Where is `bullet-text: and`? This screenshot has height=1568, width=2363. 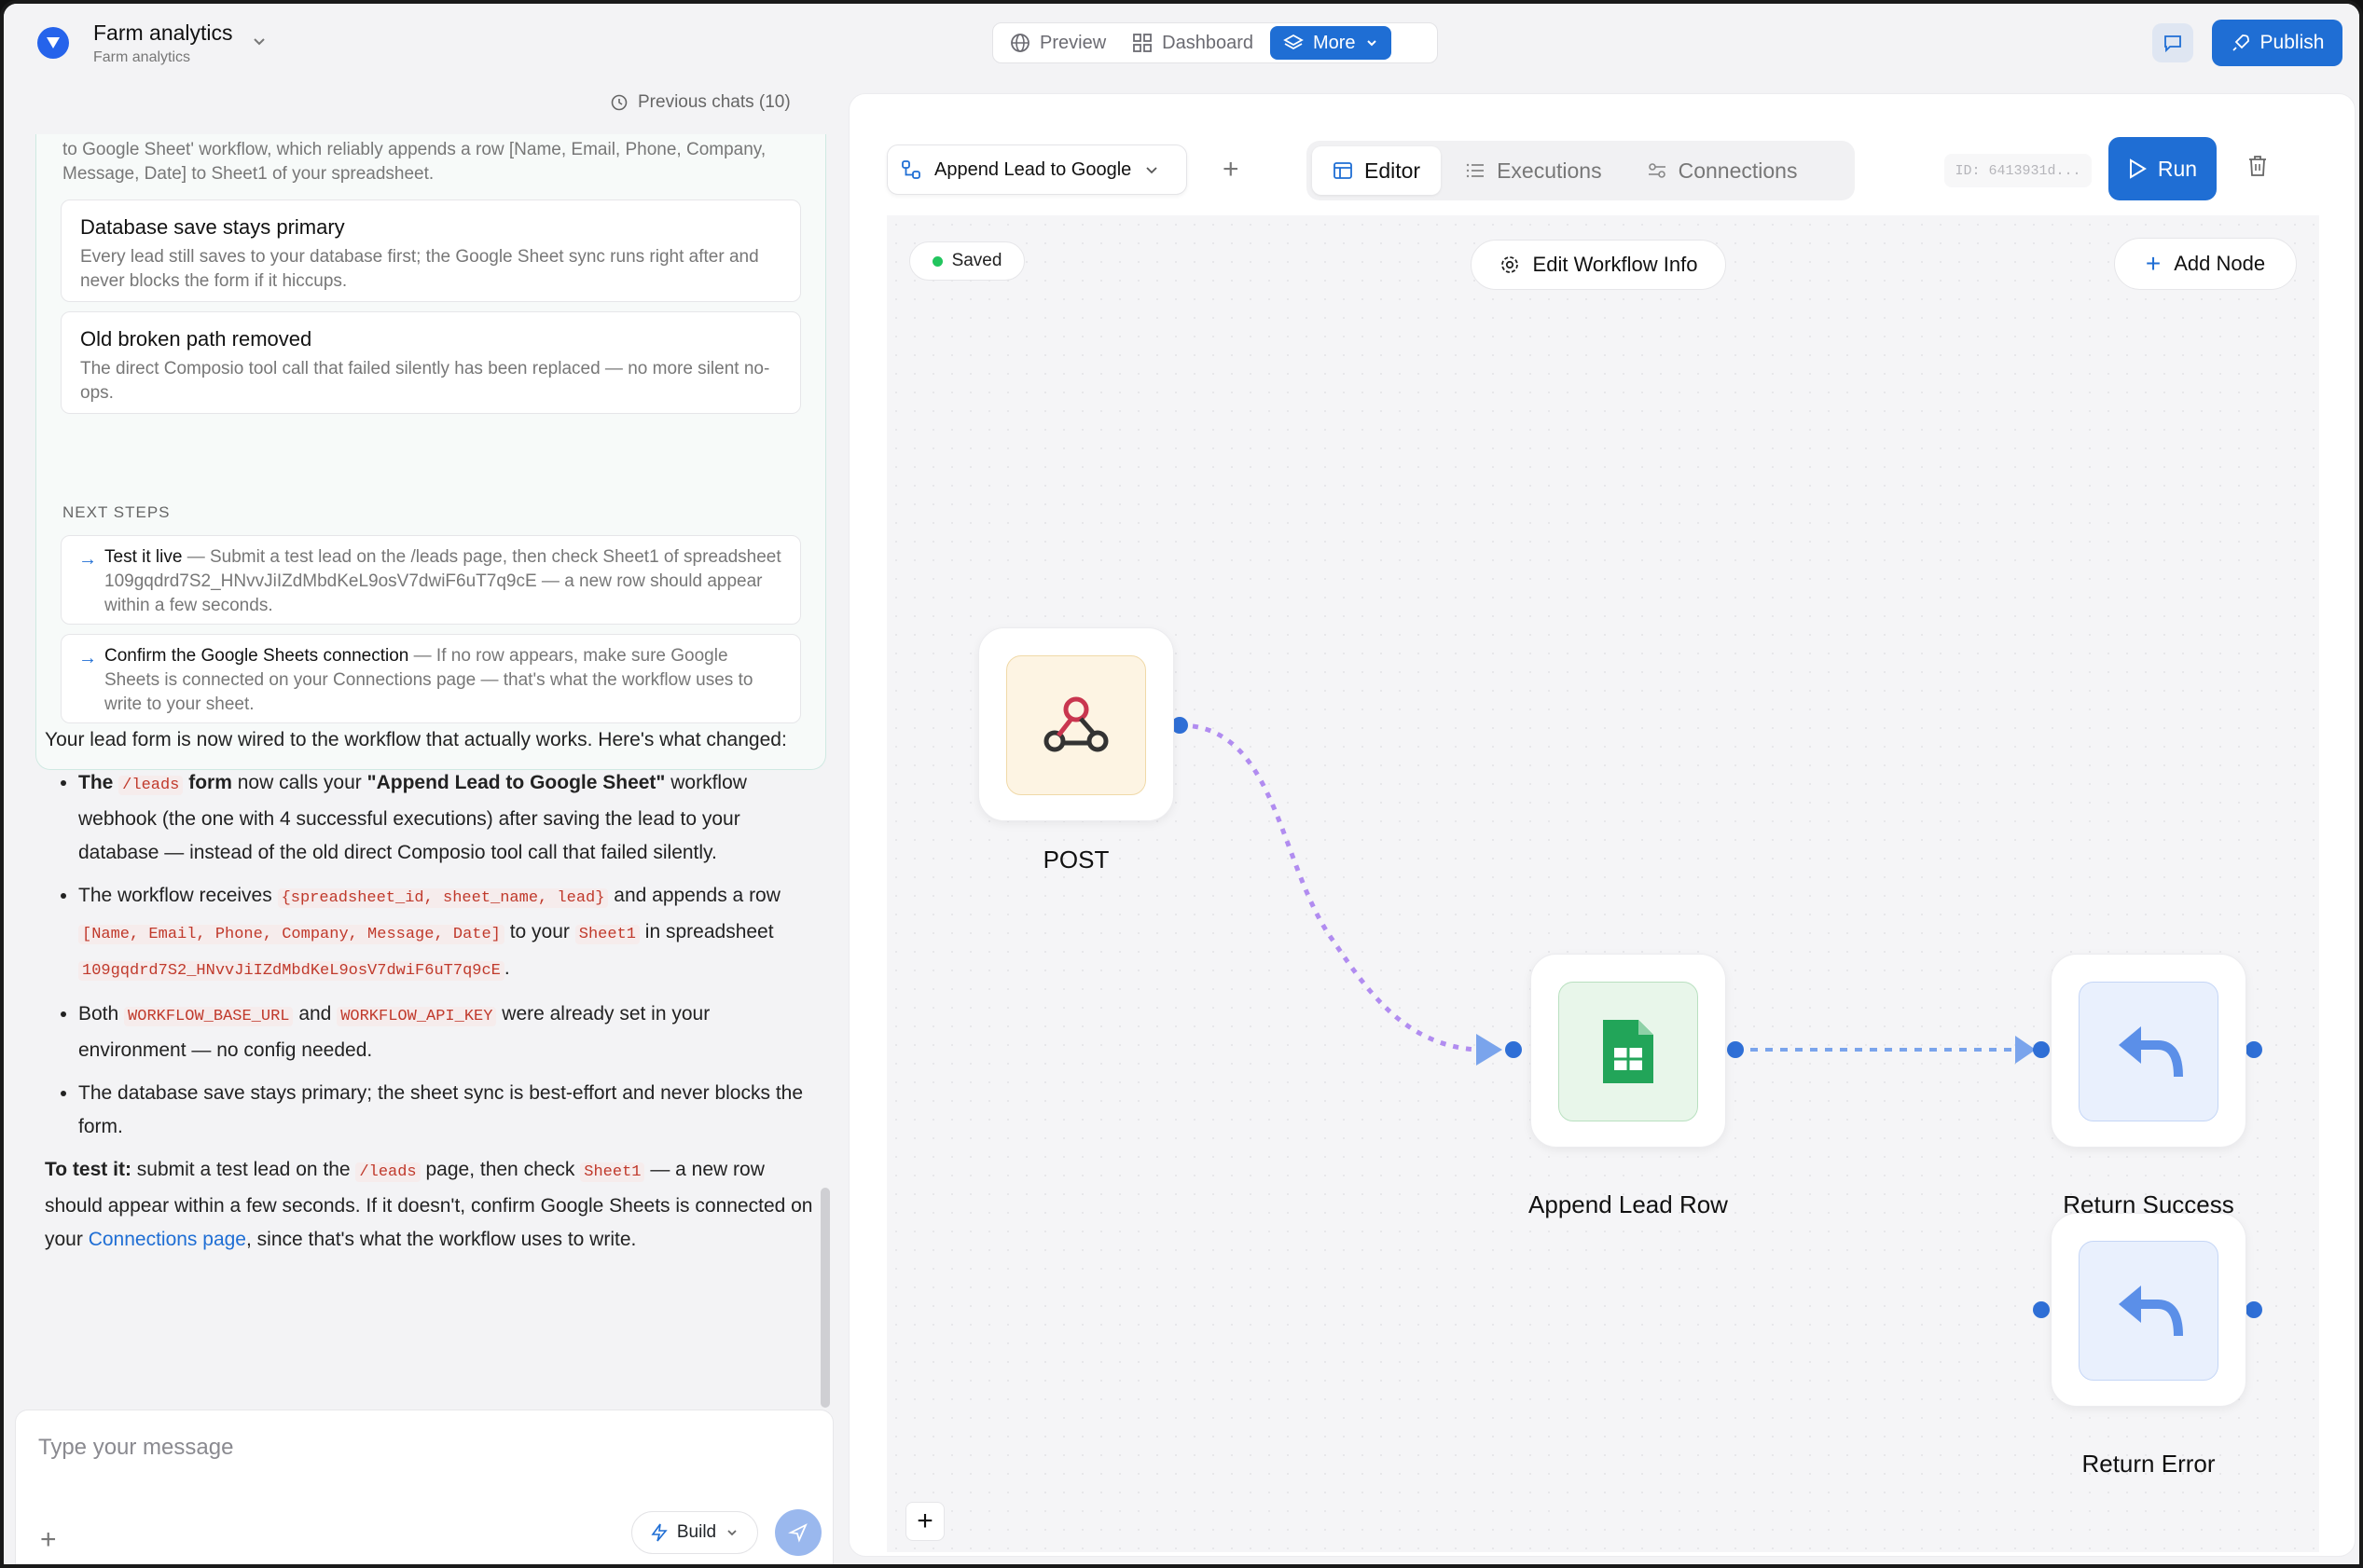
bullet-text: and is located at coordinates (315, 1014).